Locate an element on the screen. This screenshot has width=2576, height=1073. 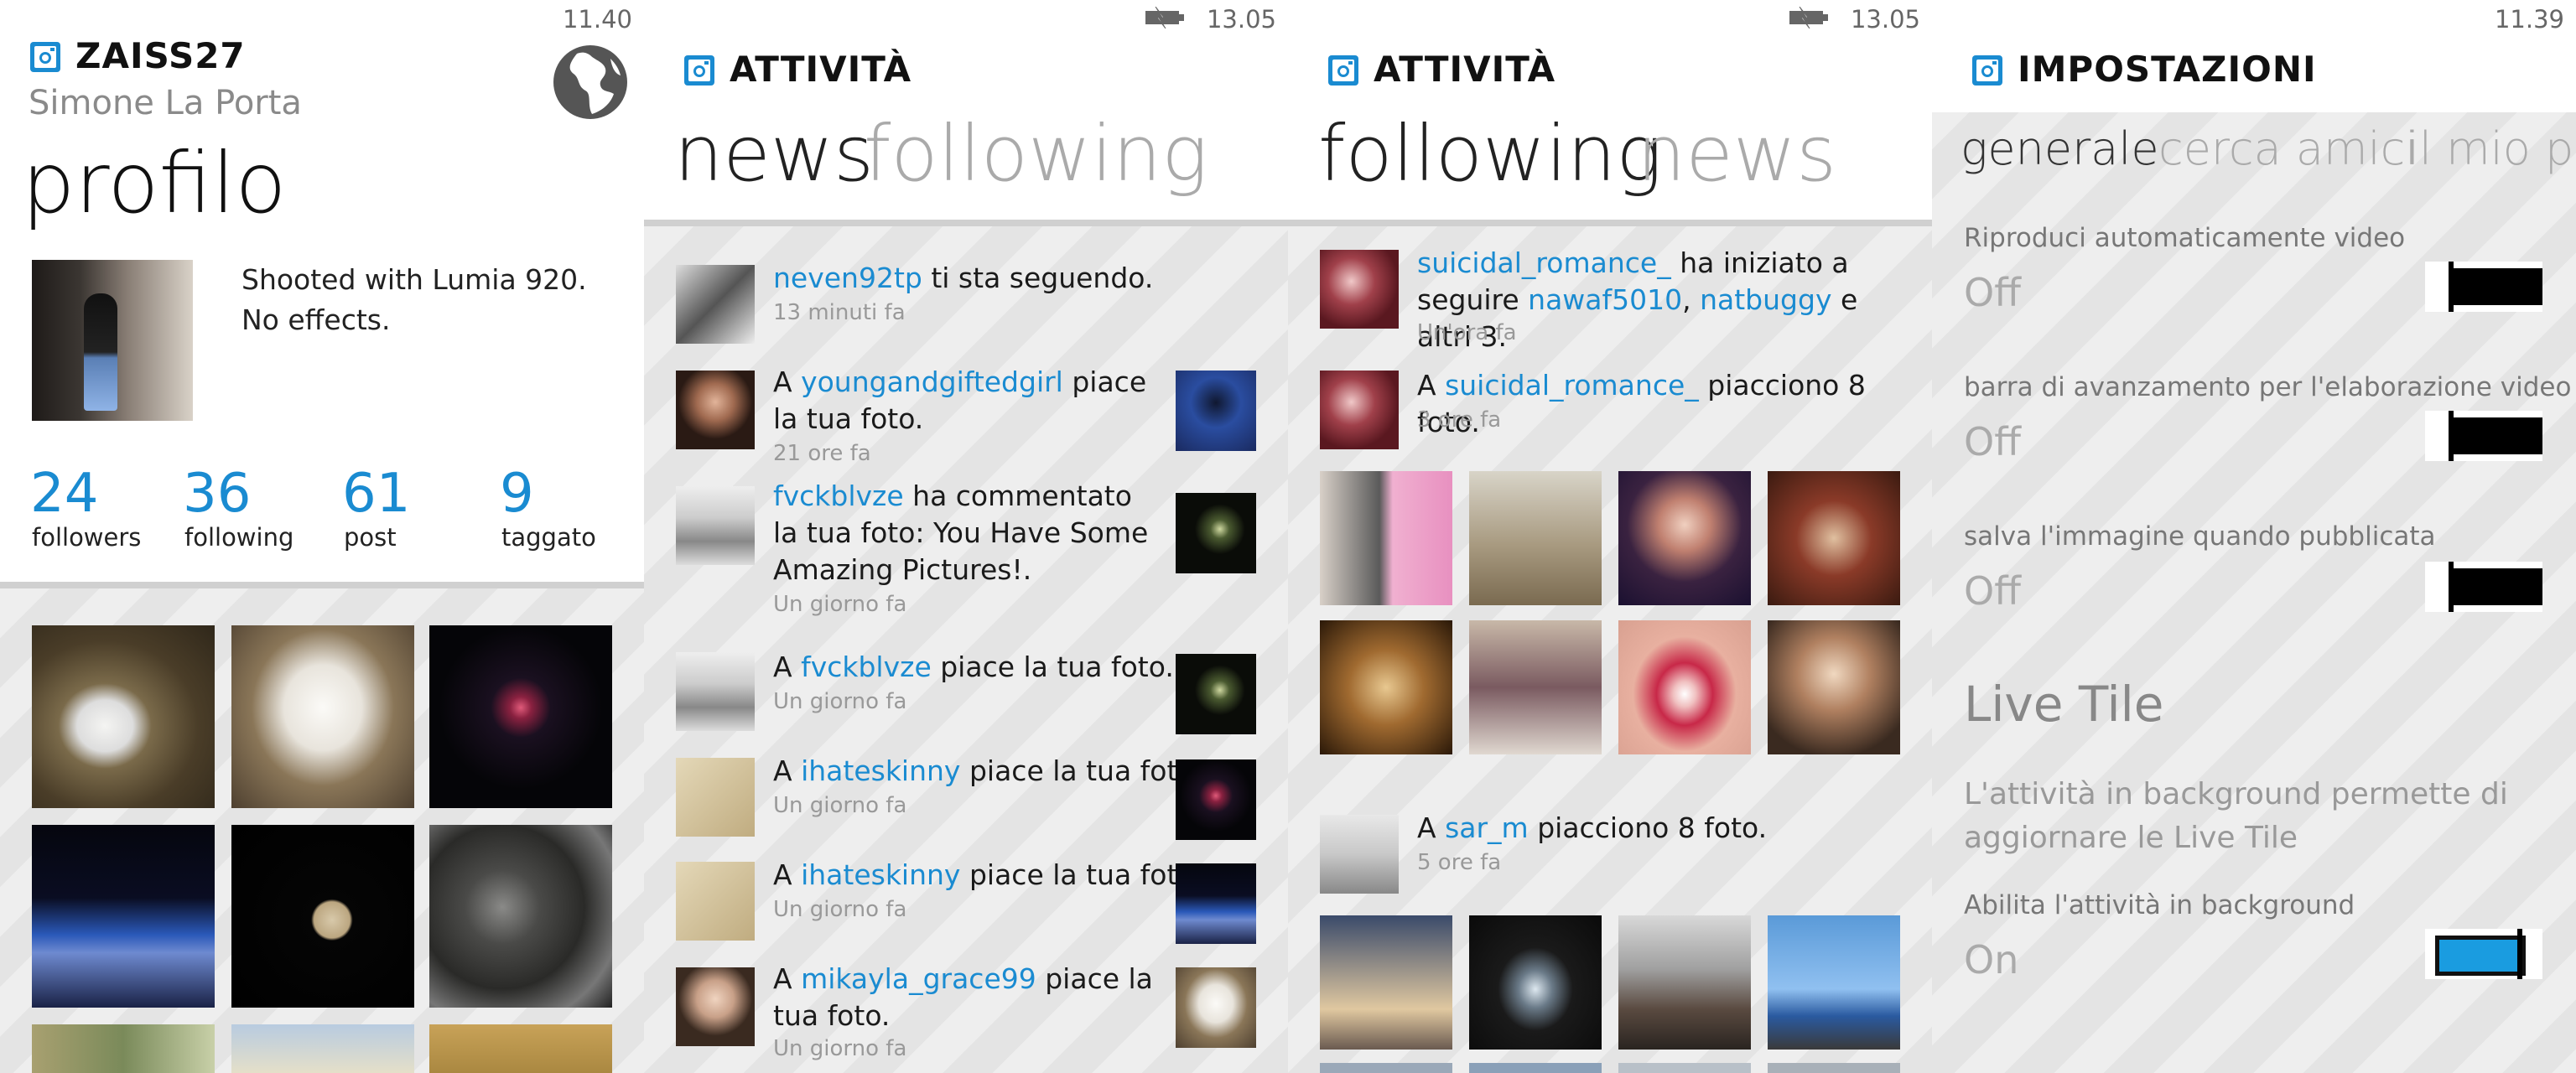
stat-following-label: following is located at coordinates (238, 537).